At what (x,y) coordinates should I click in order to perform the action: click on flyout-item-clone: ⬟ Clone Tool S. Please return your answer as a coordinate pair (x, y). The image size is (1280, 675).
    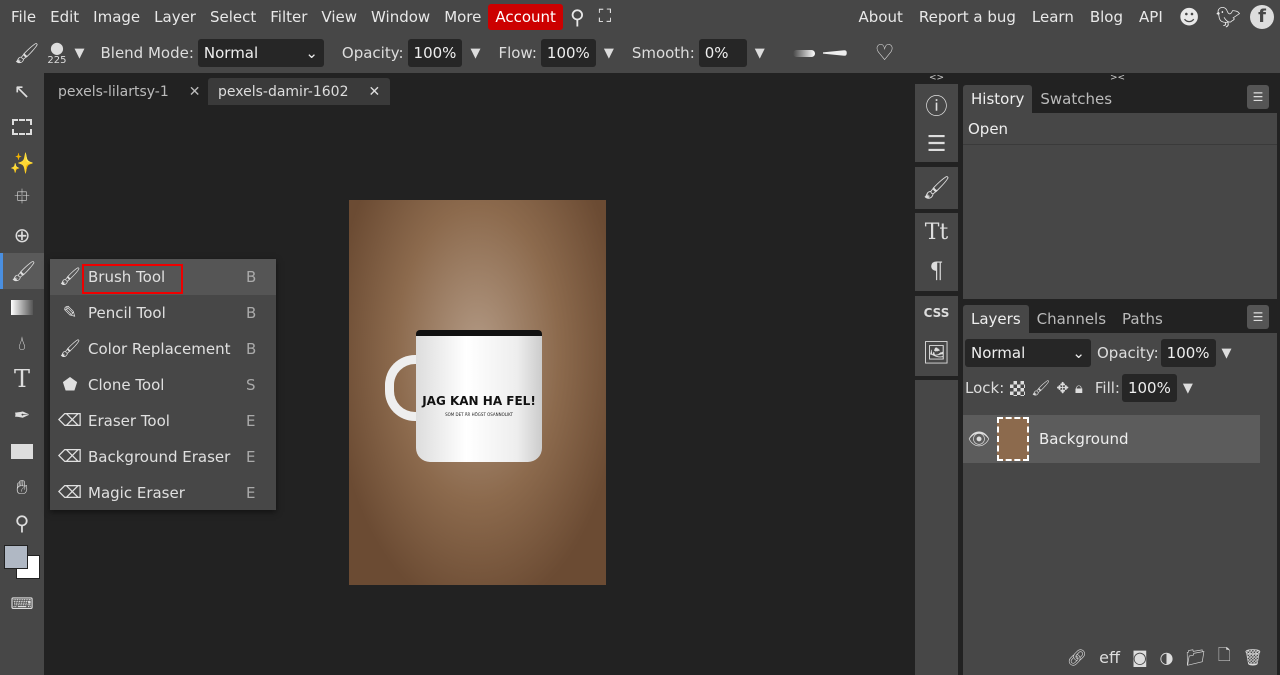
    Looking at the image, I should click on (163, 385).